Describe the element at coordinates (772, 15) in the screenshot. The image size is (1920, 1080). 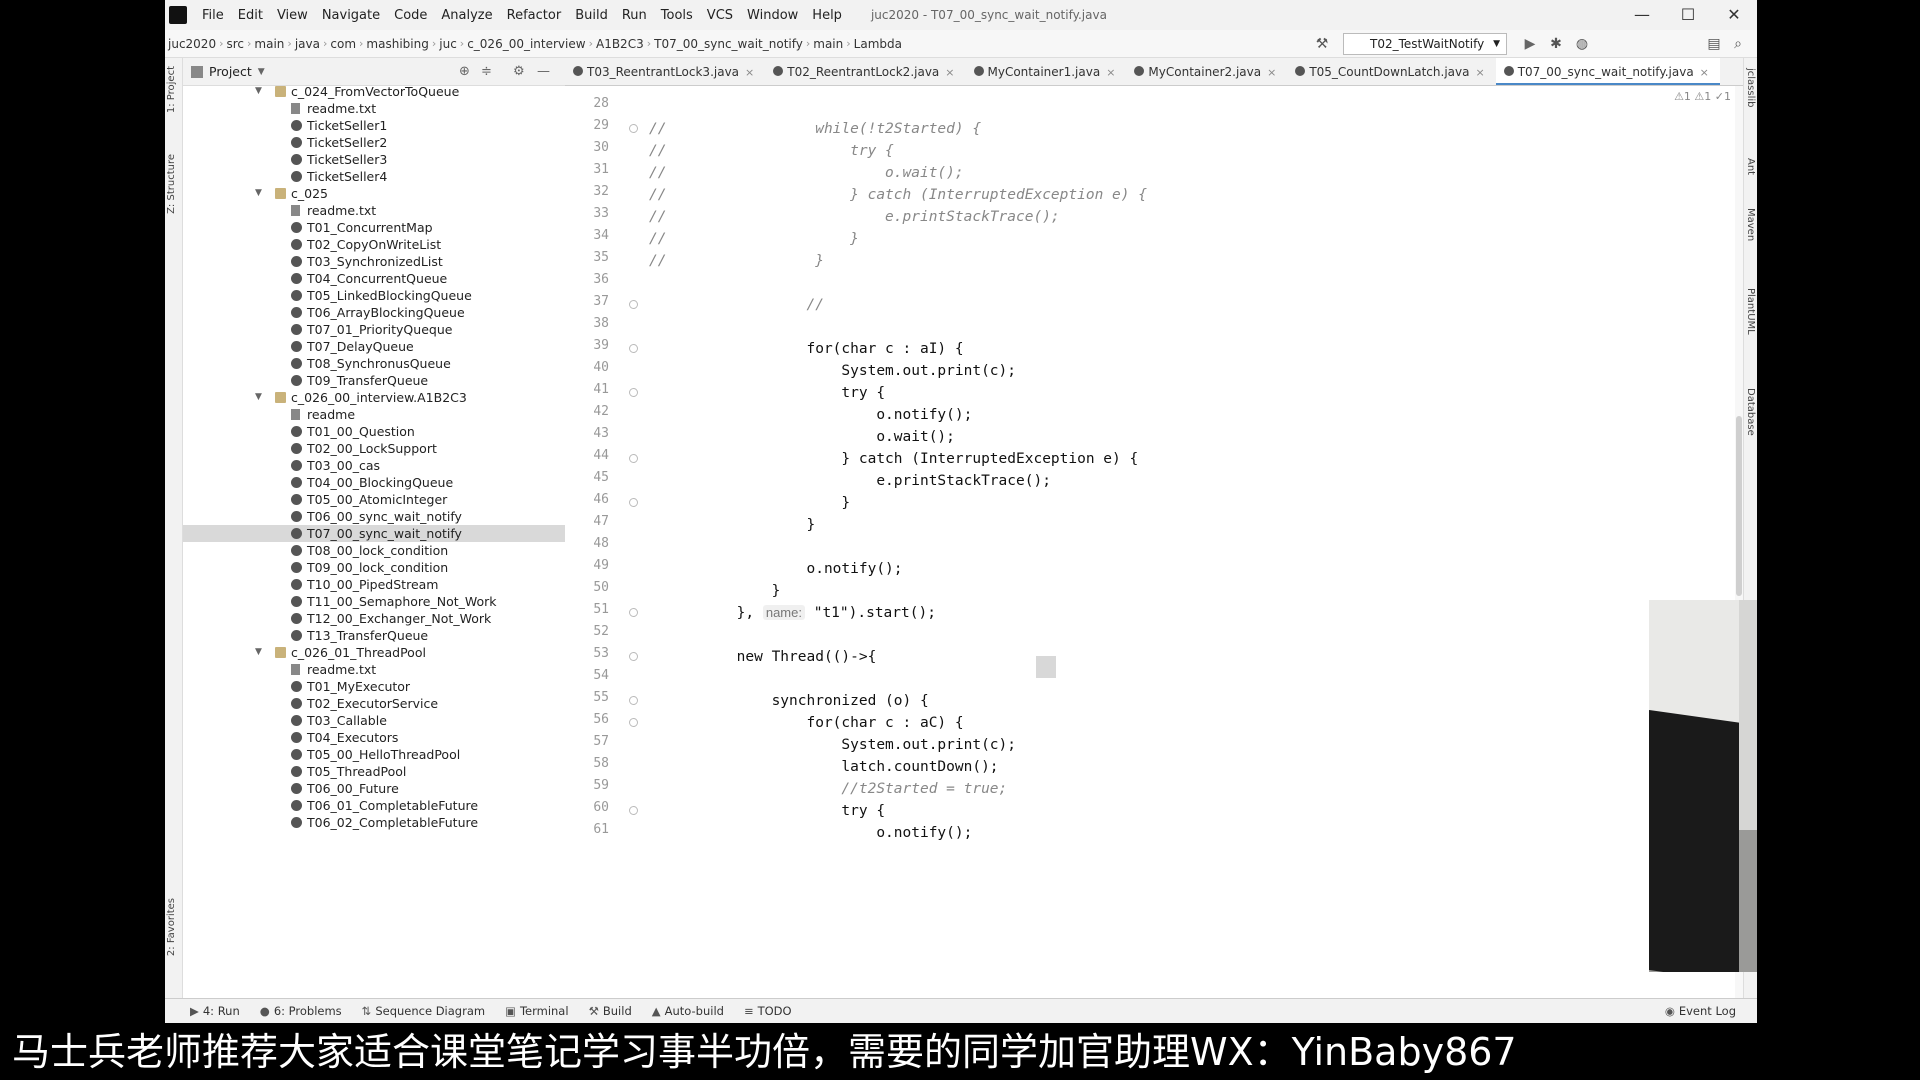
I see `menu-window: Window` at that location.